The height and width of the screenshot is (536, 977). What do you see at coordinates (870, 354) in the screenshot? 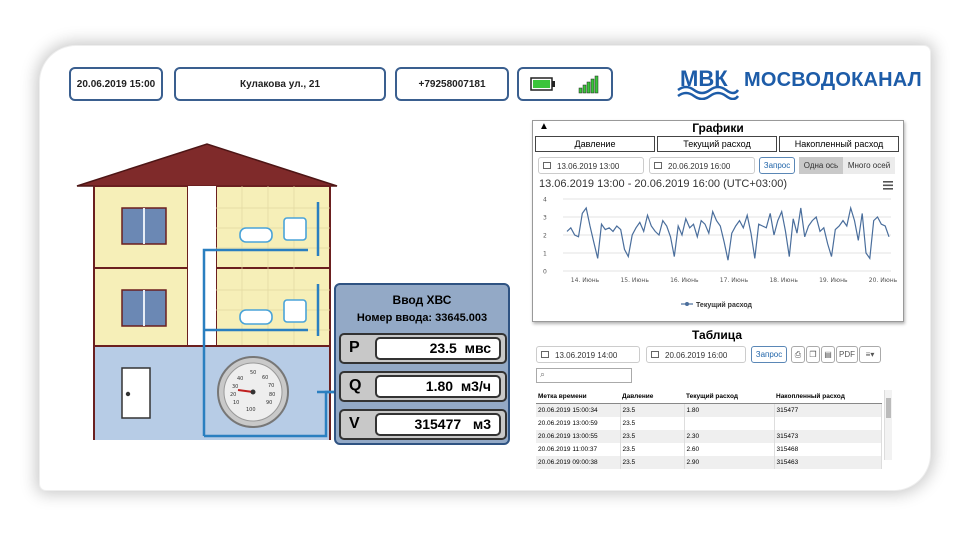
I see `columns-dropdown-icon: ≡▾` at bounding box center [870, 354].